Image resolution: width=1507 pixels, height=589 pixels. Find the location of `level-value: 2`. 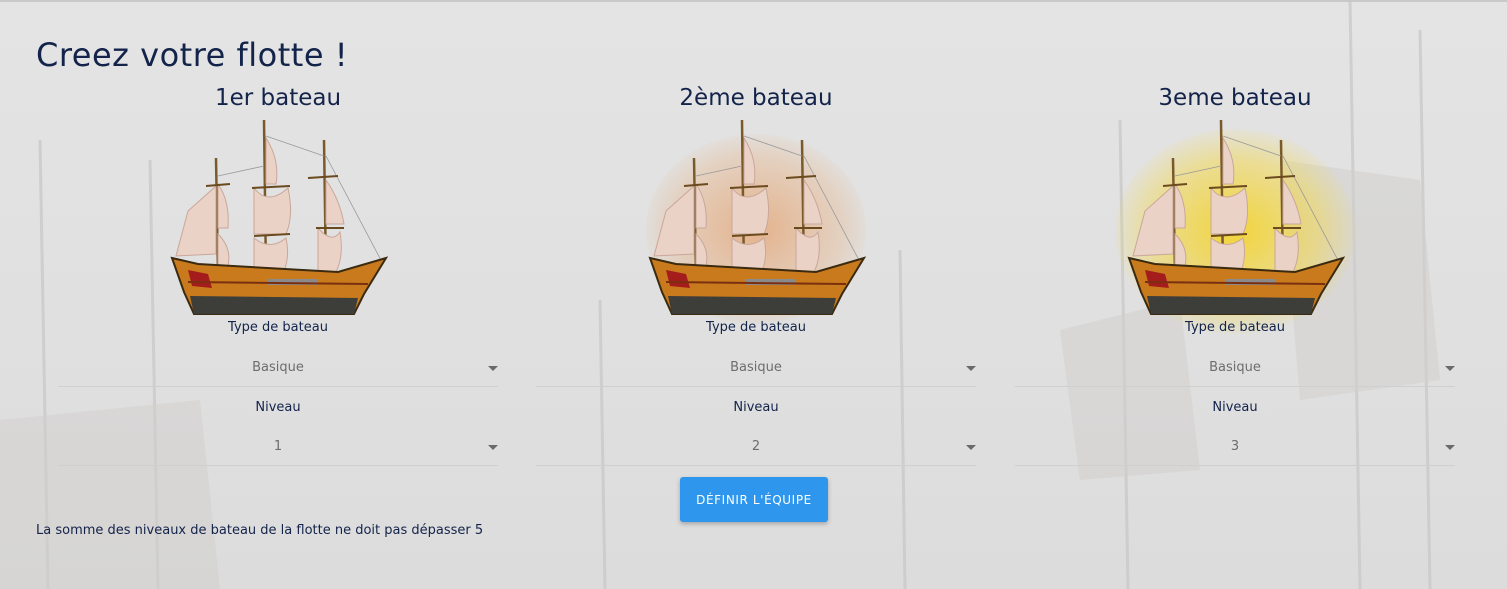

level-value: 2 is located at coordinates (756, 446).